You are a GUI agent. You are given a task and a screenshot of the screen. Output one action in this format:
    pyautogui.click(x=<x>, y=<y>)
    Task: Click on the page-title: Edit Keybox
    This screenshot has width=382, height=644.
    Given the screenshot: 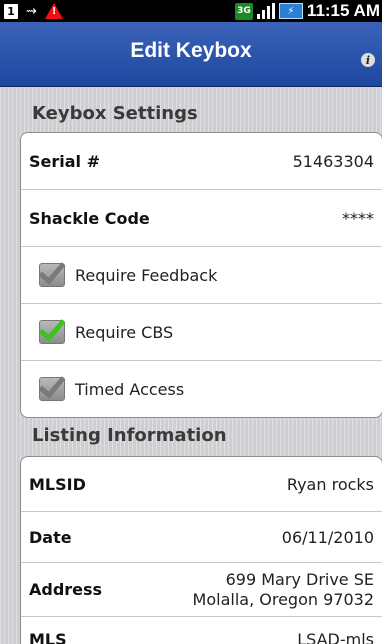 What is the action you would take?
    pyautogui.click(x=191, y=50)
    